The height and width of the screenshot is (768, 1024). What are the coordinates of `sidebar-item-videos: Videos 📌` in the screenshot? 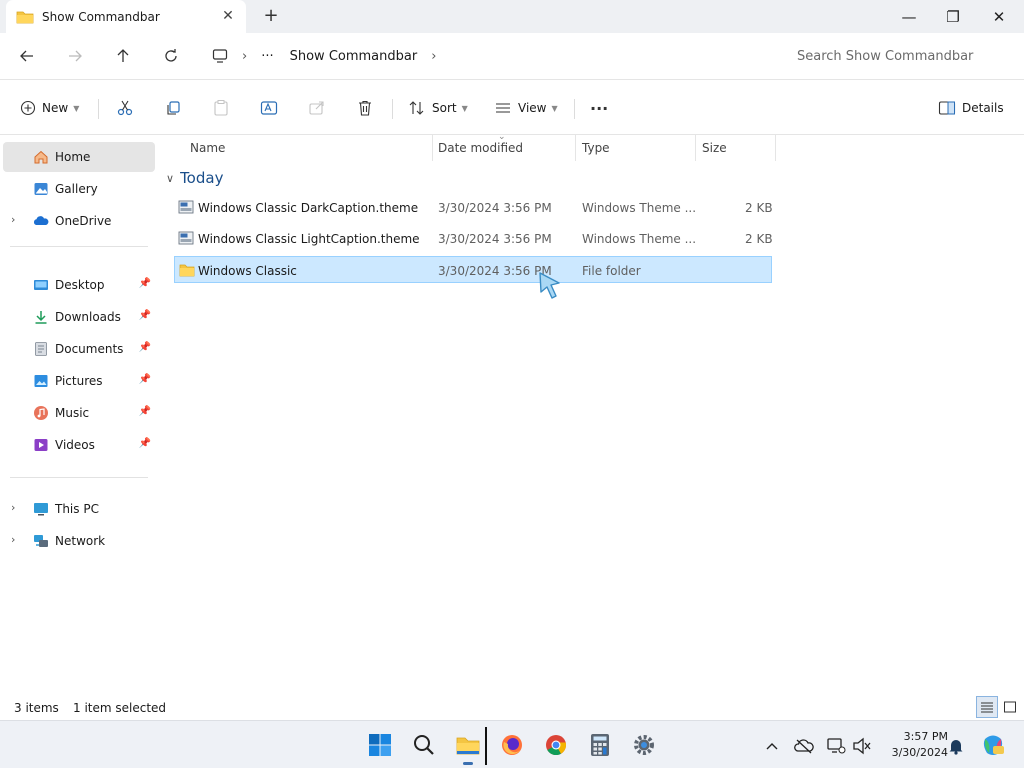 It's located at (79, 445).